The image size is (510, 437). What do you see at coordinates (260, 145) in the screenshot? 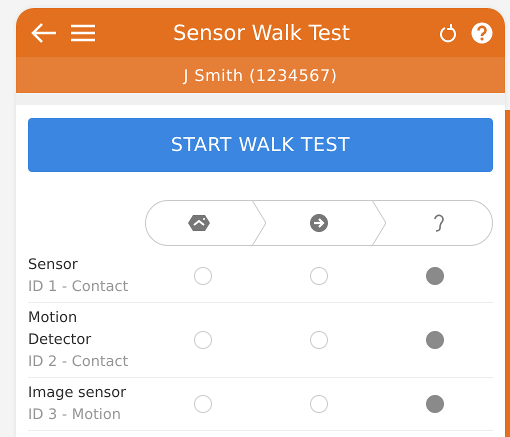
I see `start-button: START WALK TEST` at bounding box center [260, 145].